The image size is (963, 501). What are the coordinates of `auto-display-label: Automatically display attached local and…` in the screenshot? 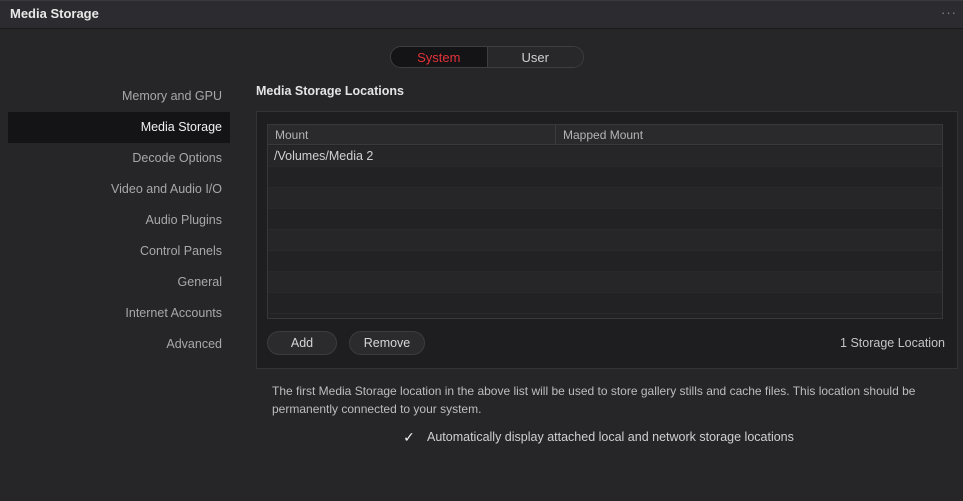 It's located at (610, 437).